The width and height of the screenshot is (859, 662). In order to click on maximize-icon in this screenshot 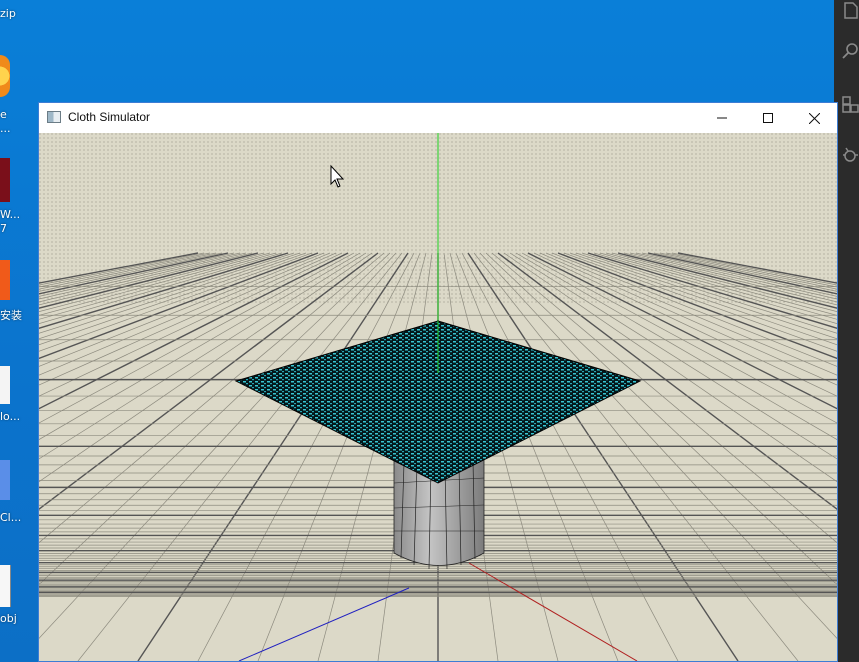, I will do `click(768, 118)`.